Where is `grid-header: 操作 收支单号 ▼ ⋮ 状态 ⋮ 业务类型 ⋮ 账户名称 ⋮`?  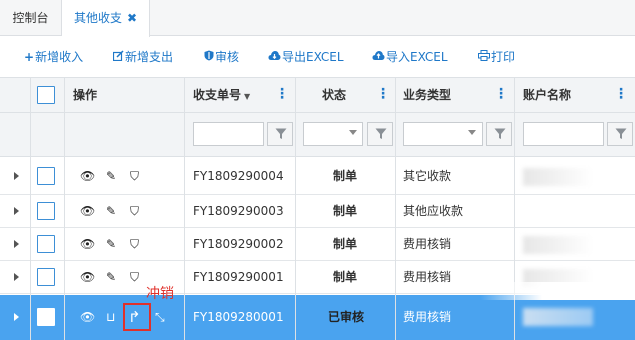
grid-header: 操作 收支单号 ▼ ⋮ 状态 ⋮ 业务类型 ⋮ 账户名称 ⋮ is located at coordinates (317, 95).